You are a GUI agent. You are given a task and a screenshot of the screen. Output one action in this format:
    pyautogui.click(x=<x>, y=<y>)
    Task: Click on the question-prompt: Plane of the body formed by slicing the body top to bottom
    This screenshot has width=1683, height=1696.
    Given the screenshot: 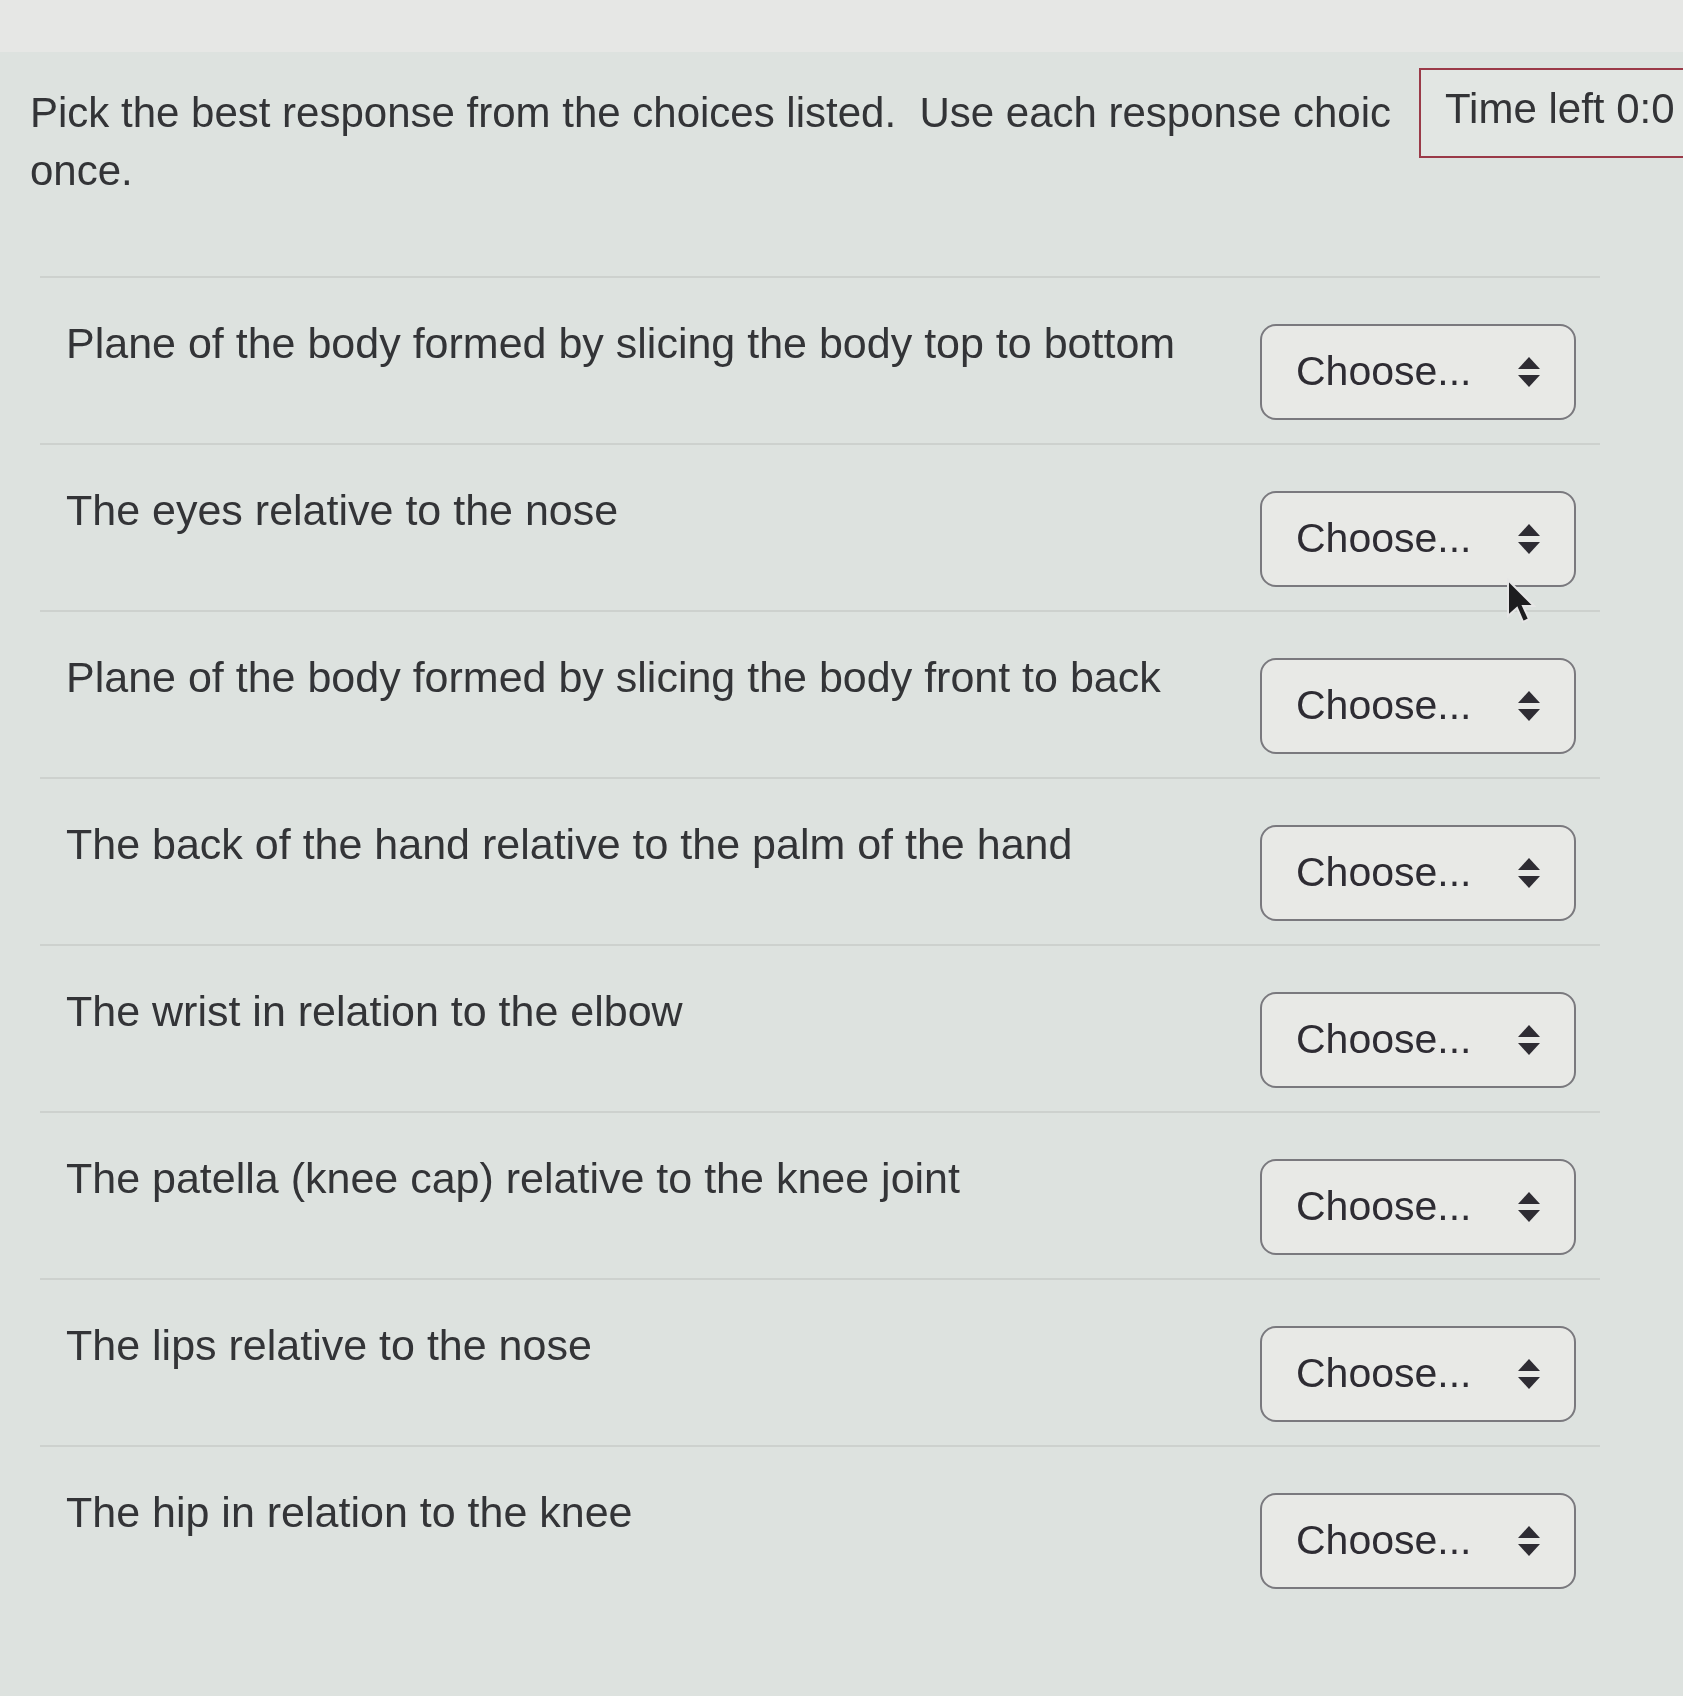 What is the action you would take?
    pyautogui.click(x=621, y=343)
    